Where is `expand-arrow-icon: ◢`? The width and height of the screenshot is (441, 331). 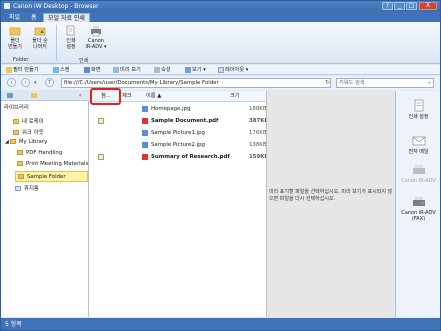
expand-arrow-icon: ◢ is located at coordinates (7, 142).